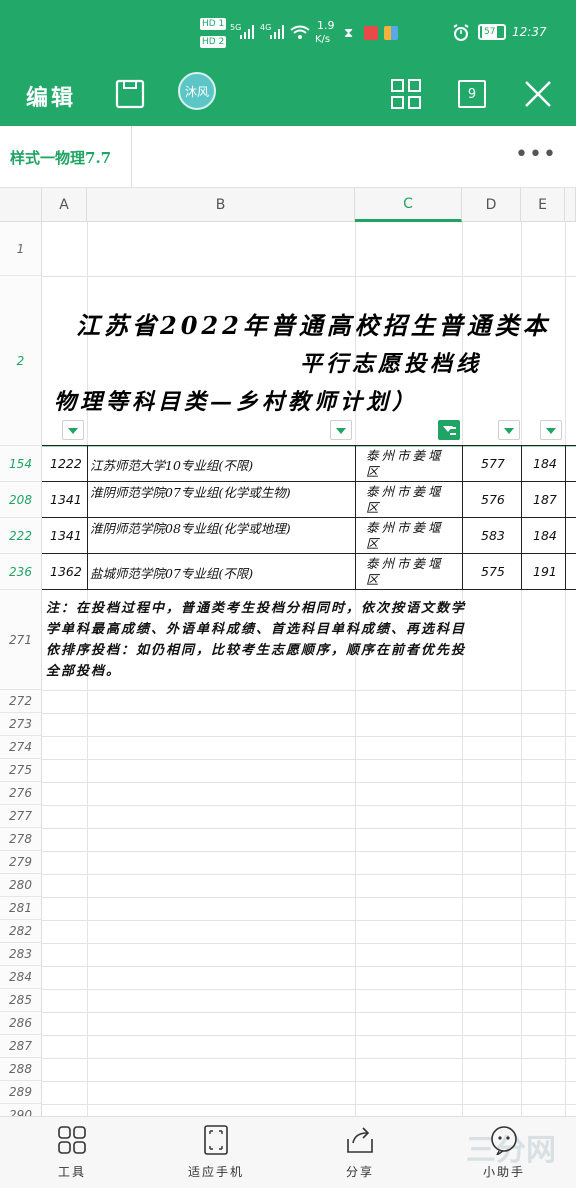 The height and width of the screenshot is (1188, 576). Describe the element at coordinates (21, 640) in the screenshot. I see `row-header: 271` at that location.